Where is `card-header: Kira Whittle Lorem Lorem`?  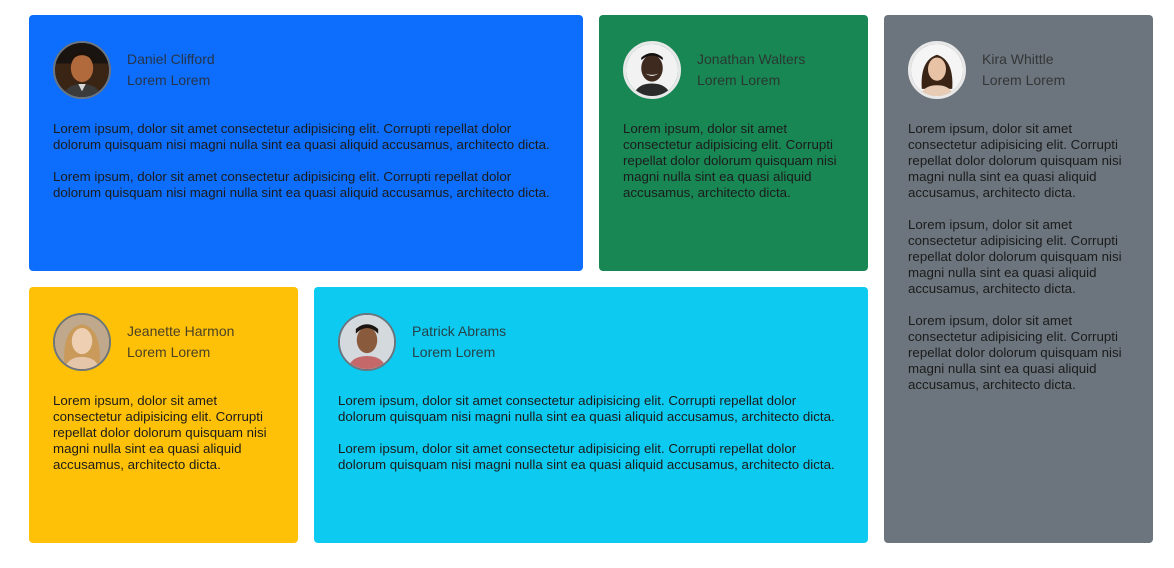
card-header: Kira Whittle Lorem Lorem is located at coordinates (1018, 70).